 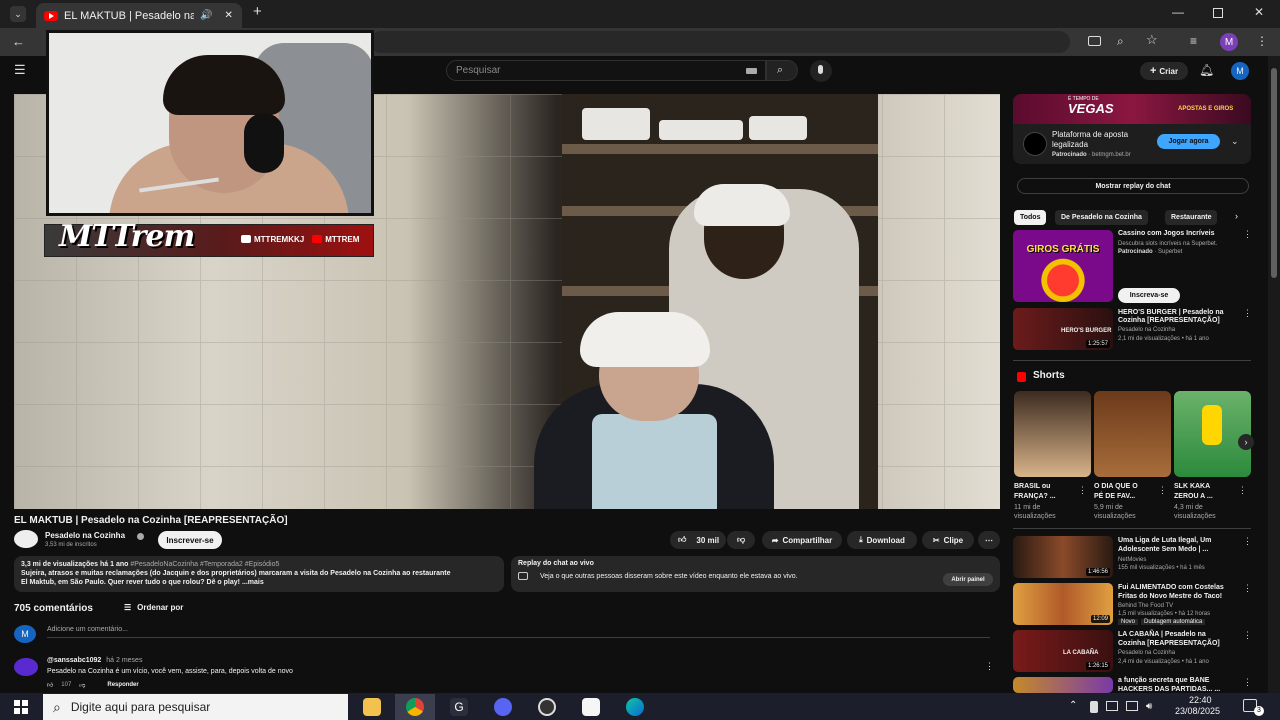 What do you see at coordinates (1236, 216) in the screenshot?
I see `chips-next-arrow-icon: ›` at bounding box center [1236, 216].